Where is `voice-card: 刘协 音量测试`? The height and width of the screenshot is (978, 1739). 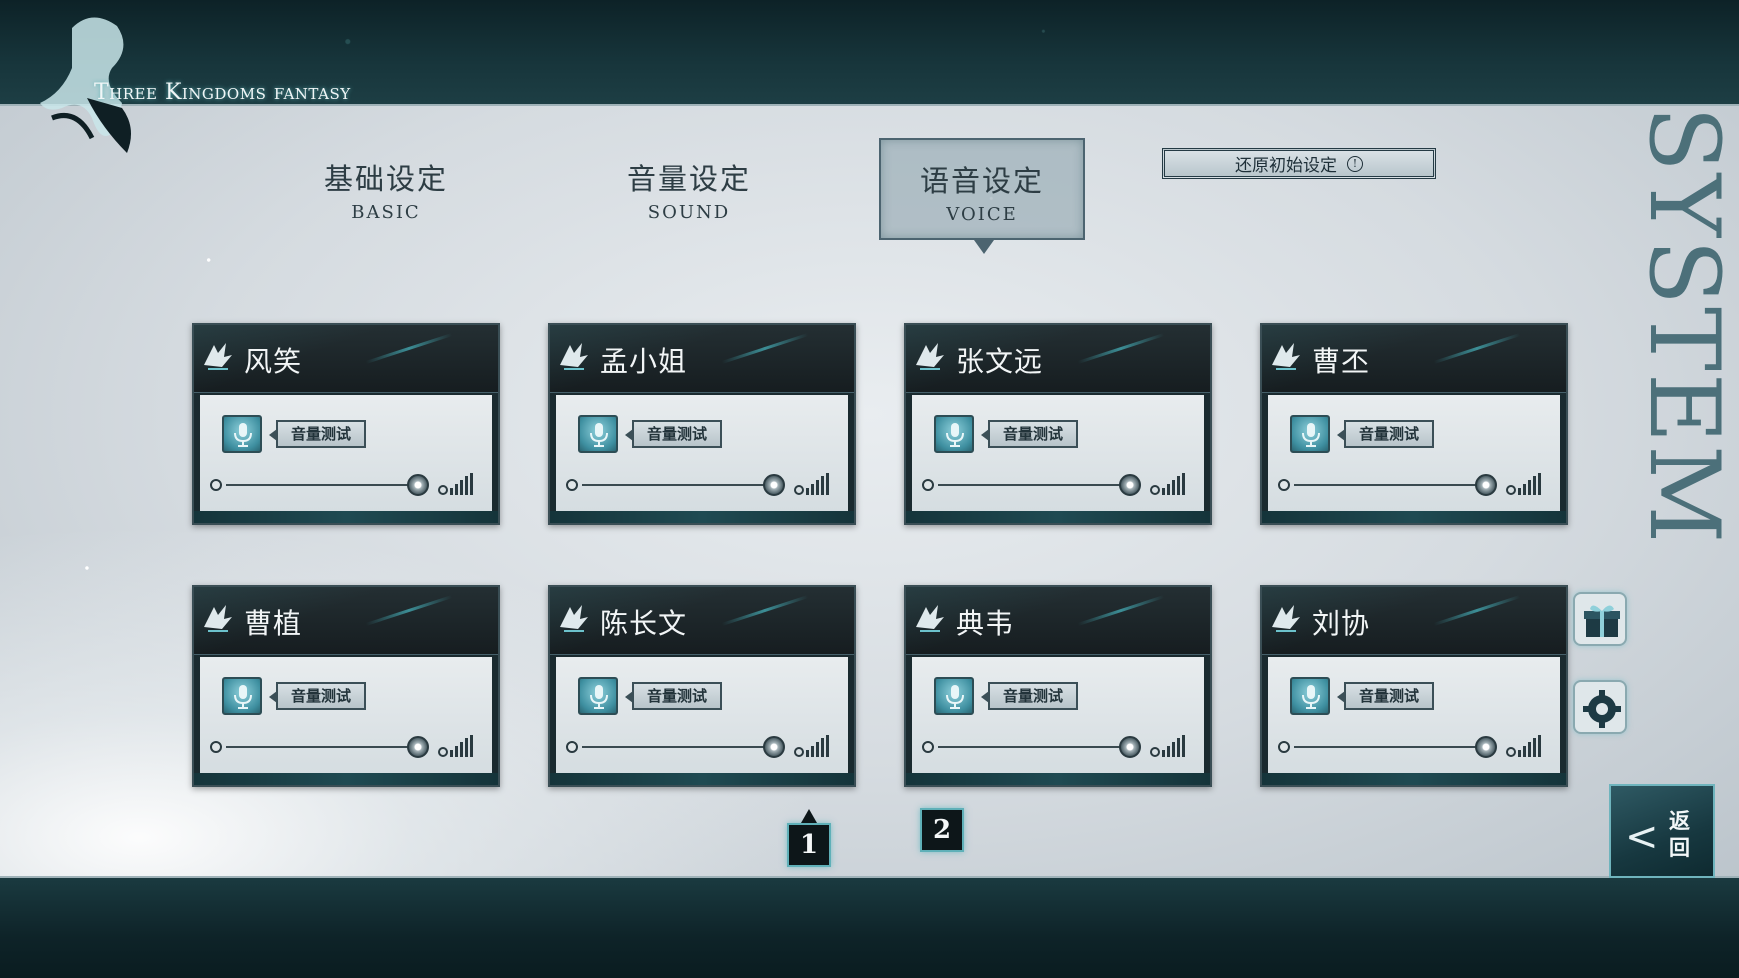 voice-card: 刘协 音量测试 is located at coordinates (1414, 686).